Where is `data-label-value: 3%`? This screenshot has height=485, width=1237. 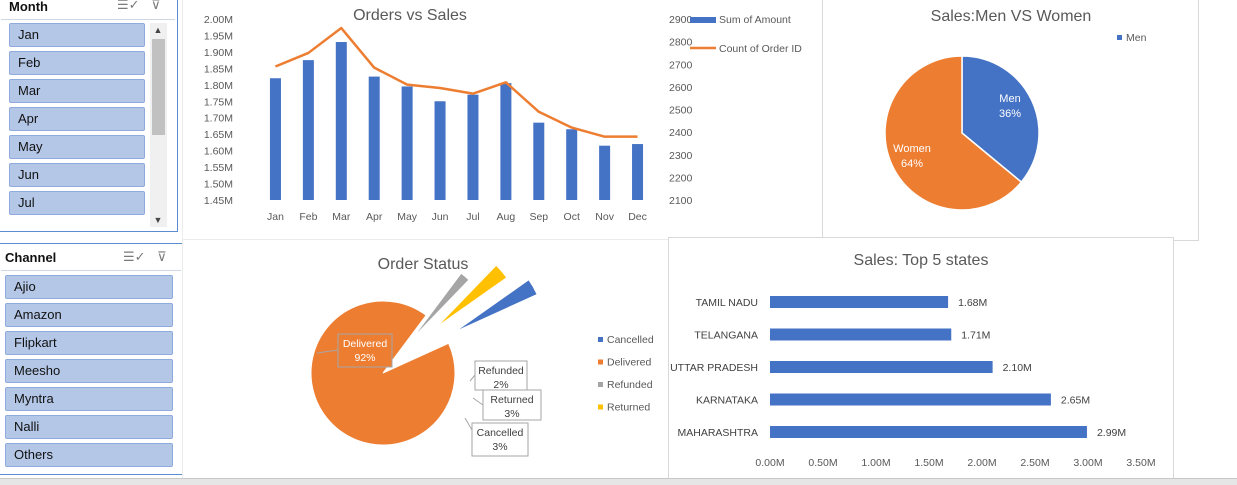 data-label-value: 3% is located at coordinates (511, 414).